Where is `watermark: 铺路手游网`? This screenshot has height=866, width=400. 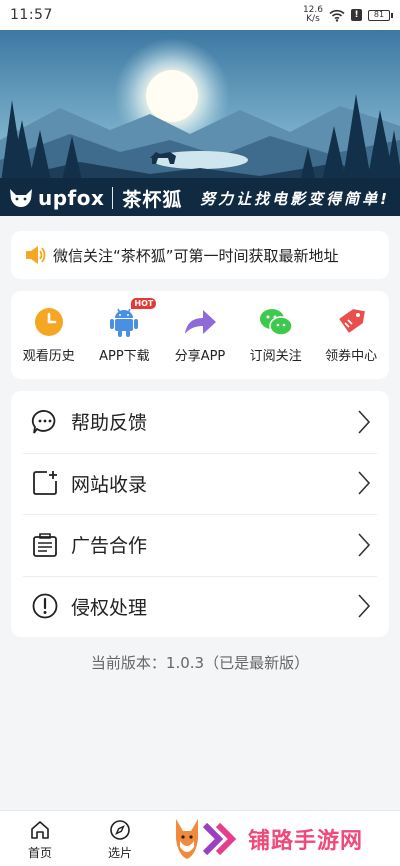
watermark: 铺路手游网 is located at coordinates (286, 839).